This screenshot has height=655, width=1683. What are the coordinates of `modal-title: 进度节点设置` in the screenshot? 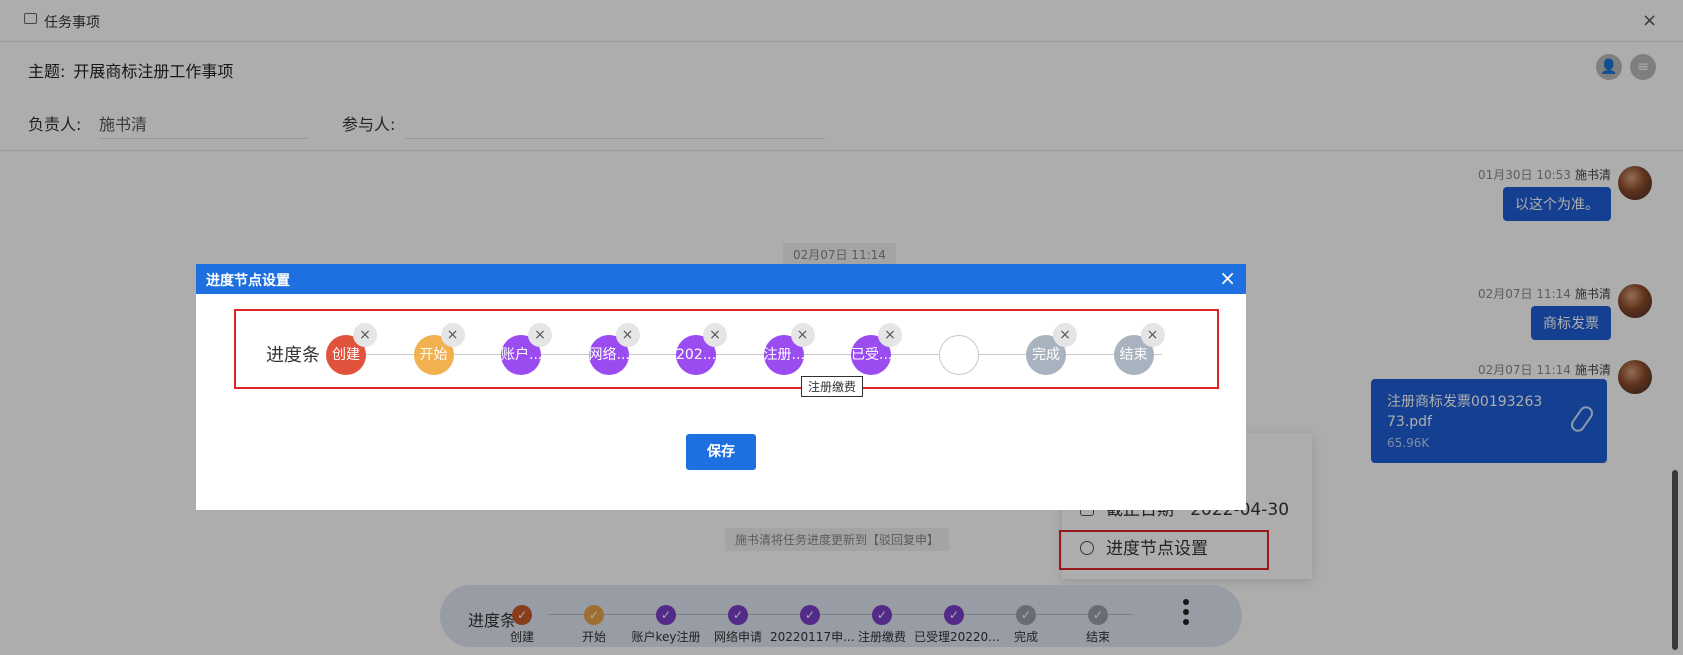 It's located at (248, 281).